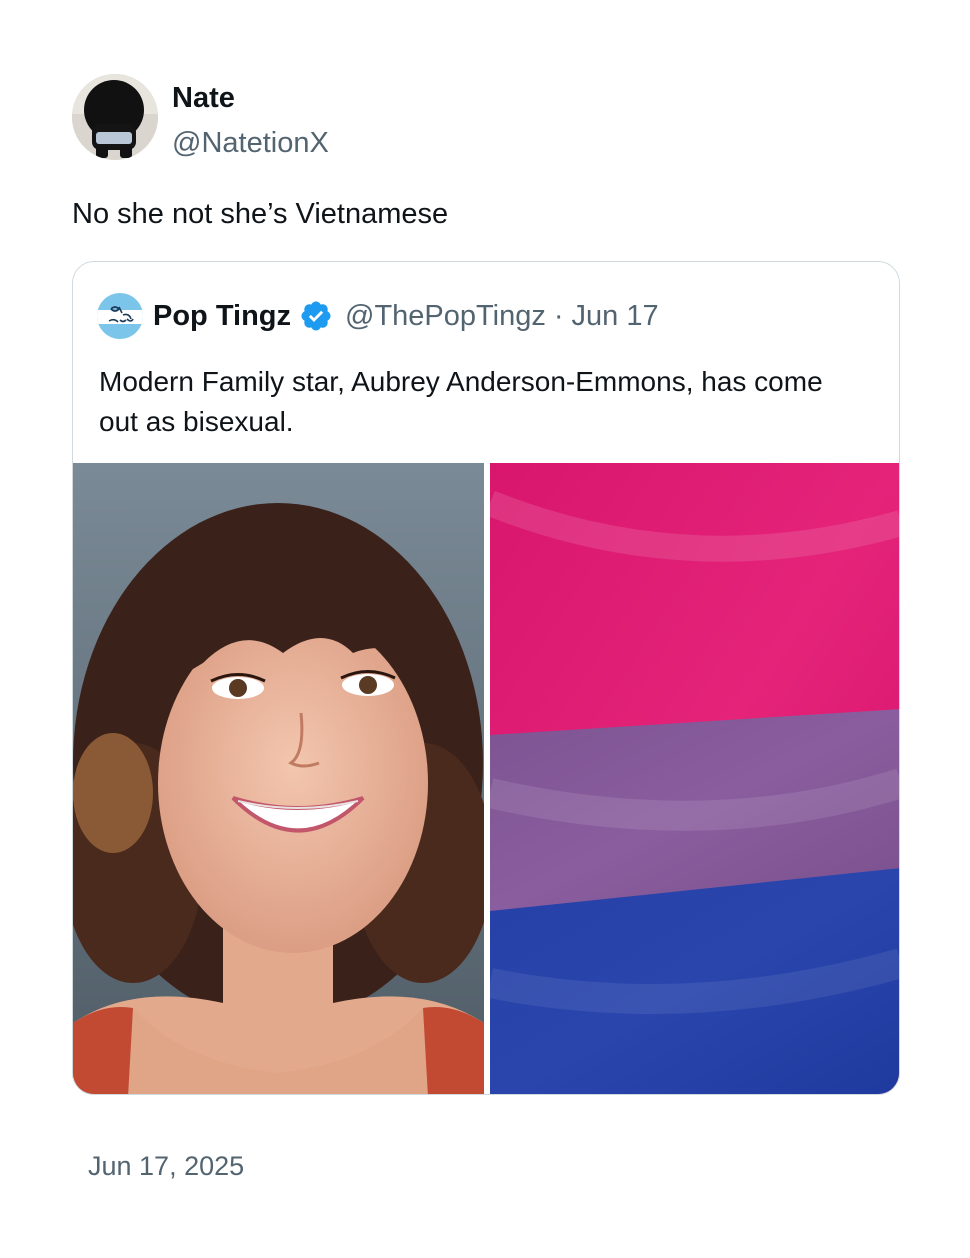 This screenshot has height=1258, width=970. What do you see at coordinates (222, 316) in the screenshot?
I see `quoted-author-display-name: Pop Tingz` at bounding box center [222, 316].